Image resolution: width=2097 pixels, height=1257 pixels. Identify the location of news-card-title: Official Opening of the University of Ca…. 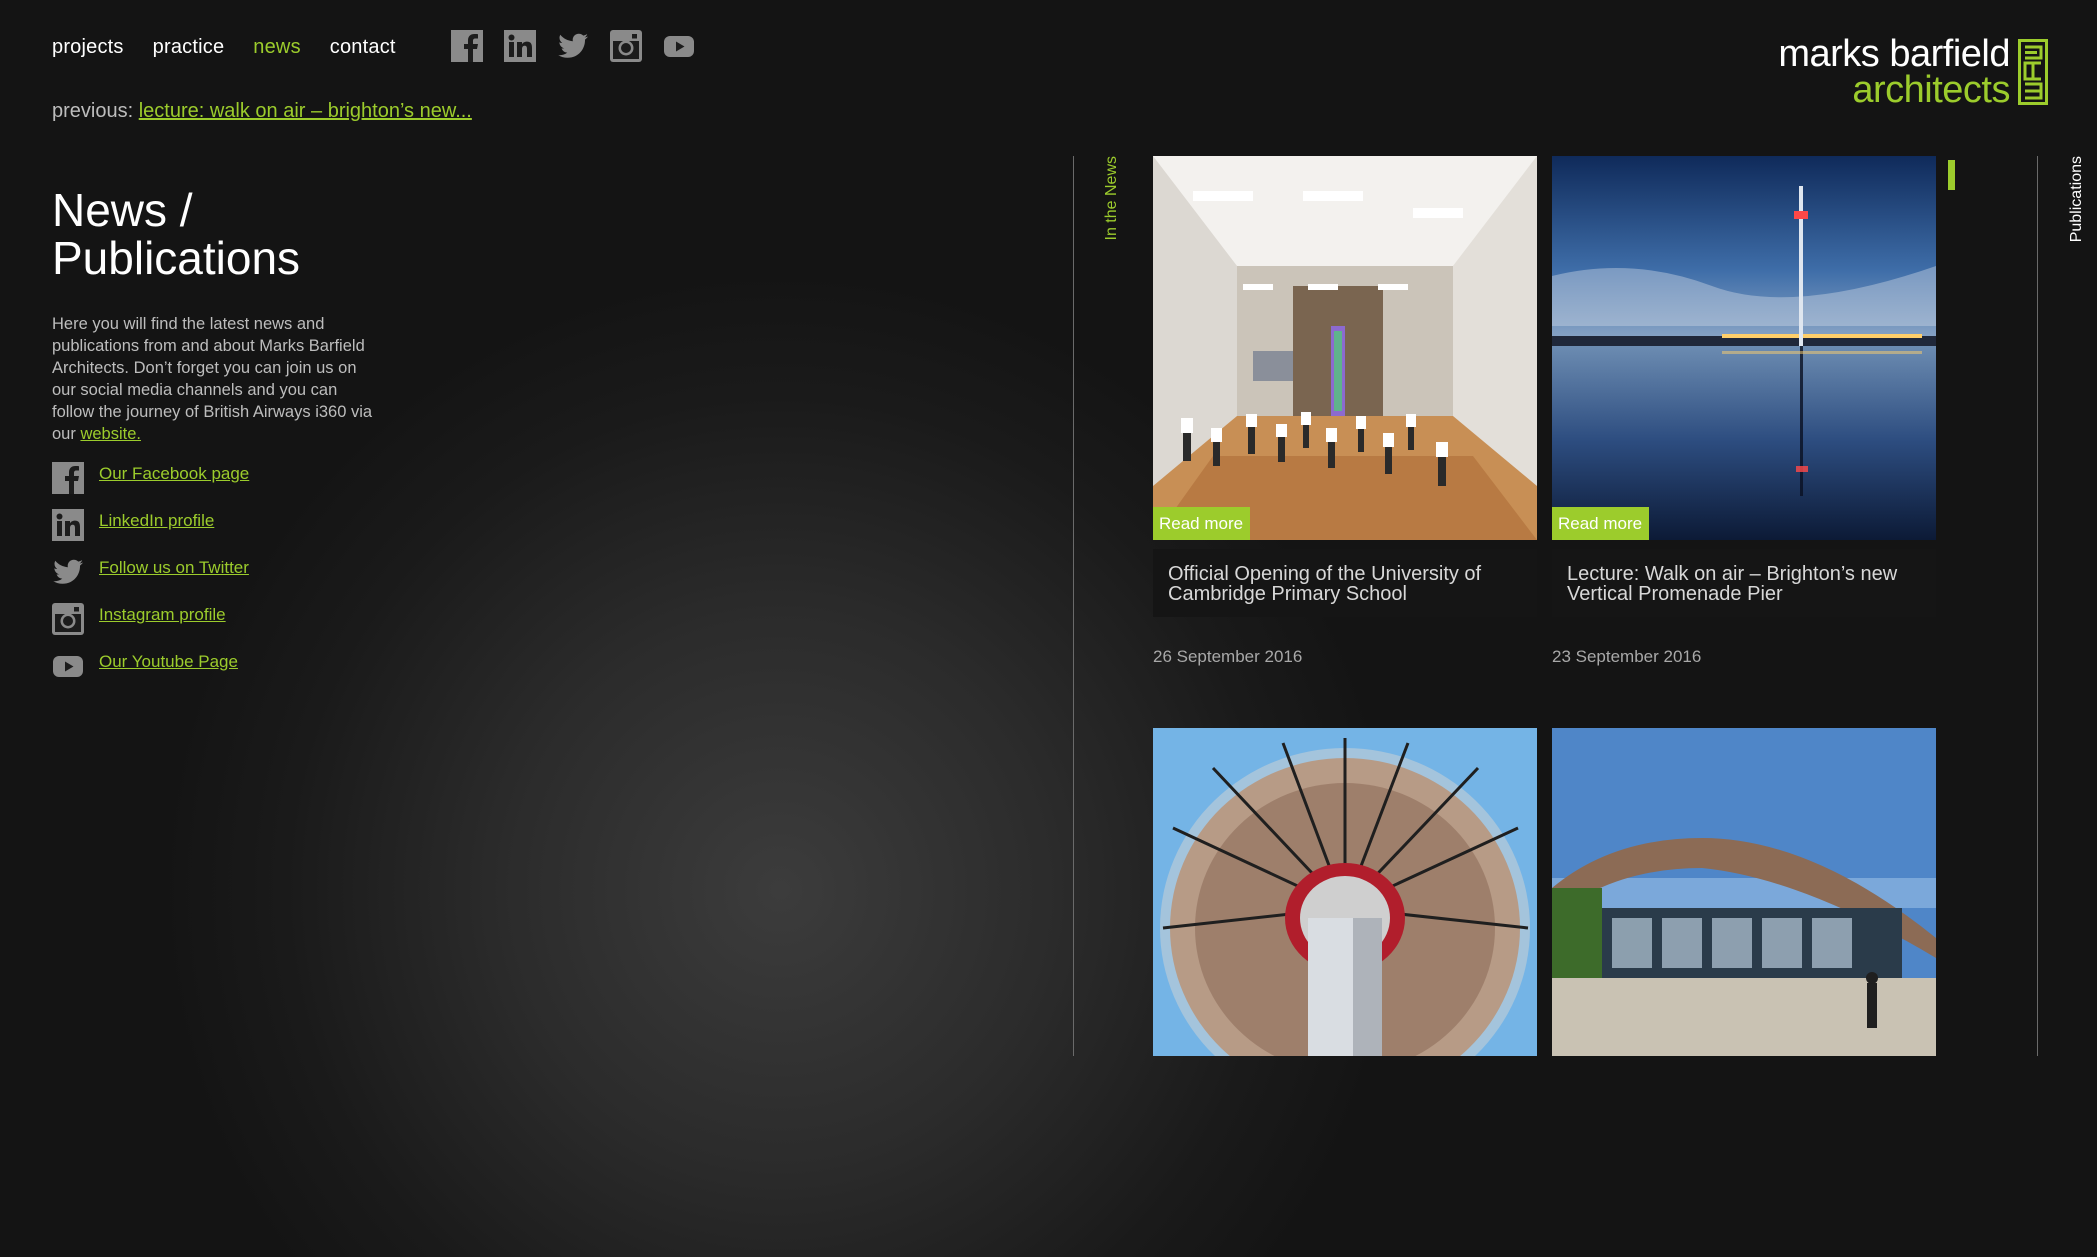
(1345, 583).